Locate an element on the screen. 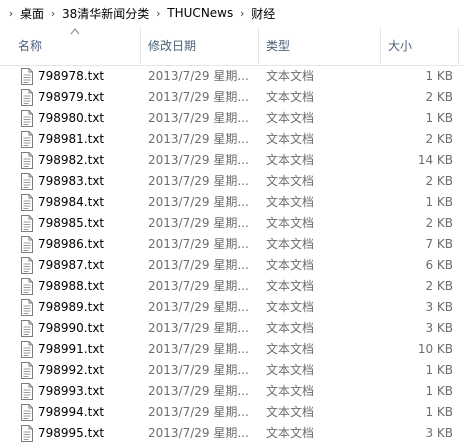 The width and height of the screenshot is (463, 444). breadcrumb-item-desktop: 桌面 is located at coordinates (32, 13).